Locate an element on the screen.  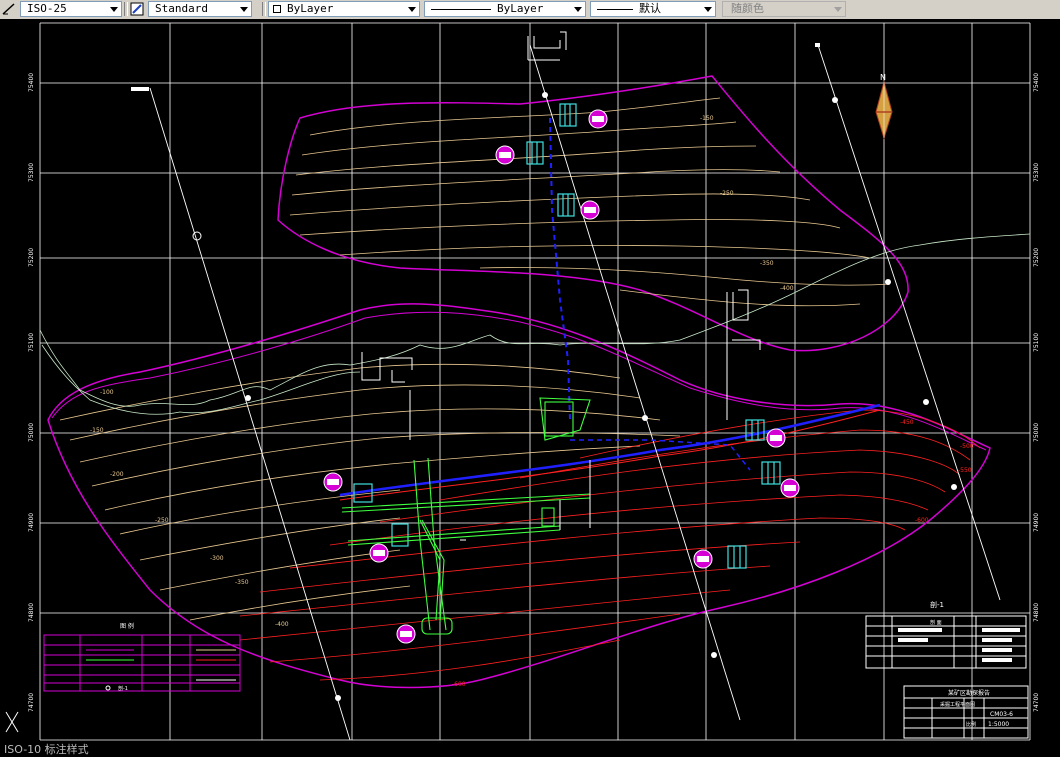
svg-text: 采掘工程平面图 is located at coordinates (957, 704).